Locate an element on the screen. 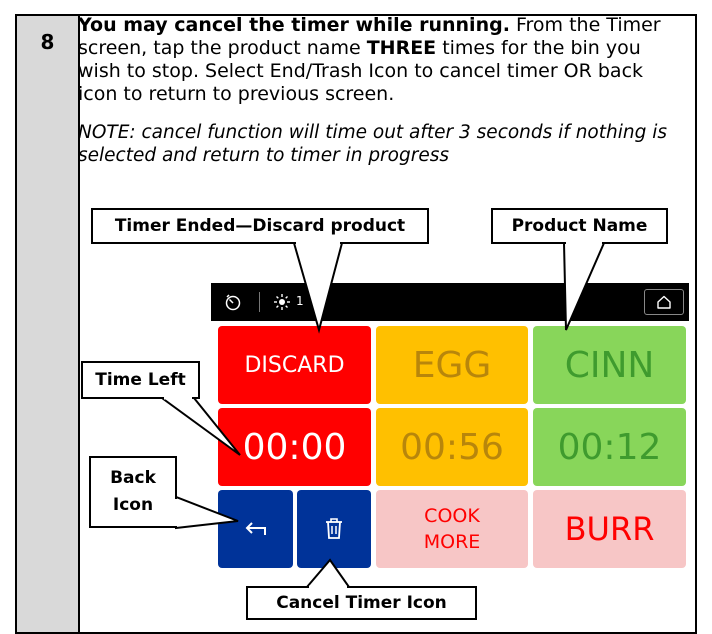 The height and width of the screenshot is (634, 712). egg-timer-tile: 00:56 is located at coordinates (452, 447).